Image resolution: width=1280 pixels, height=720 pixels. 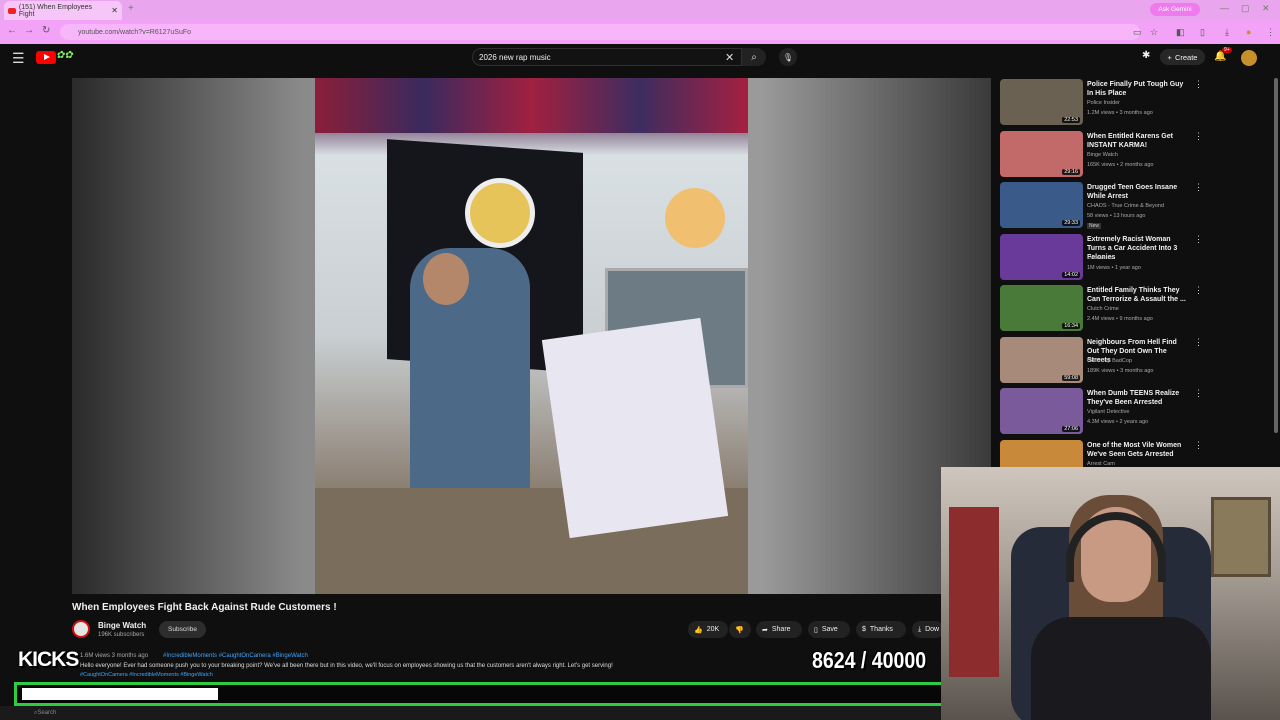 I want to click on profile-icon: ●, so click(x=1248, y=32).